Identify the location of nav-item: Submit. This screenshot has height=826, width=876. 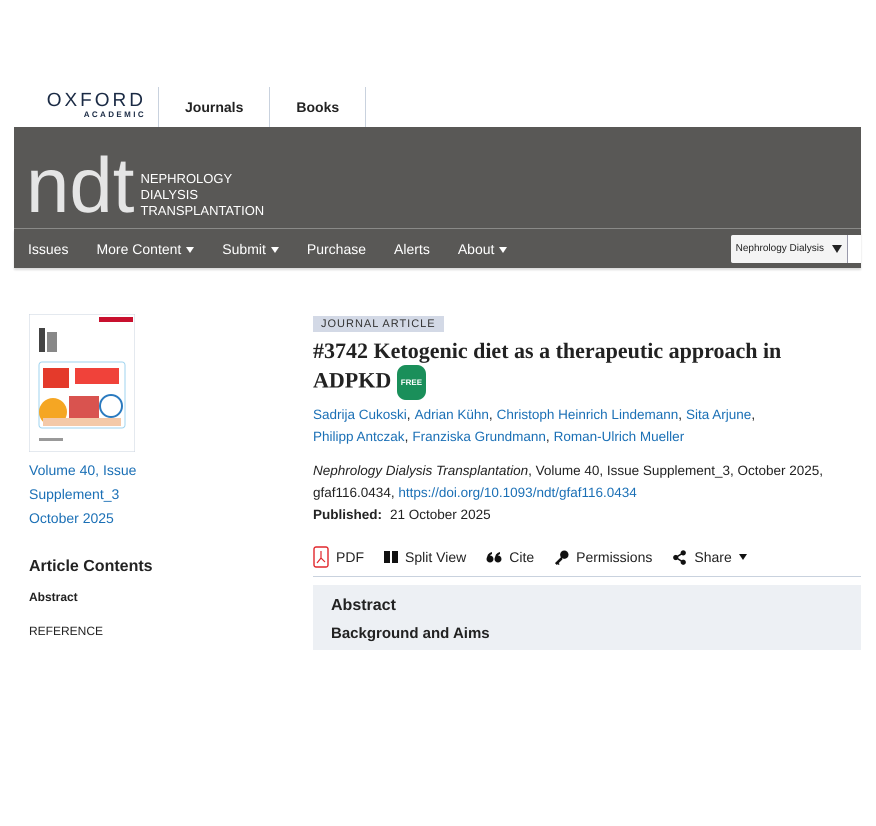
(250, 248).